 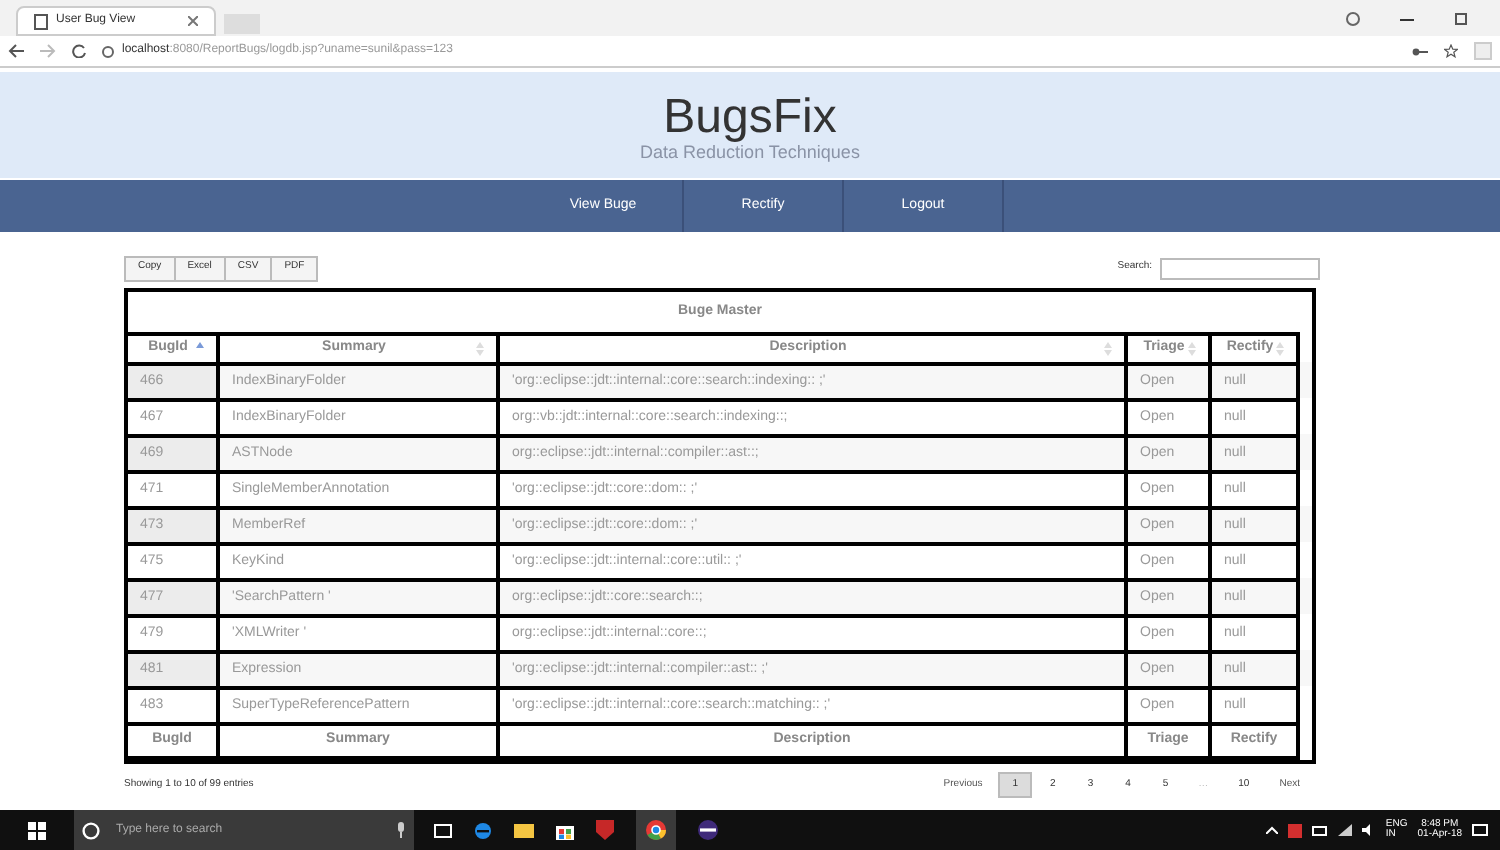 I want to click on site-title: BugsFix, so click(x=750, y=117).